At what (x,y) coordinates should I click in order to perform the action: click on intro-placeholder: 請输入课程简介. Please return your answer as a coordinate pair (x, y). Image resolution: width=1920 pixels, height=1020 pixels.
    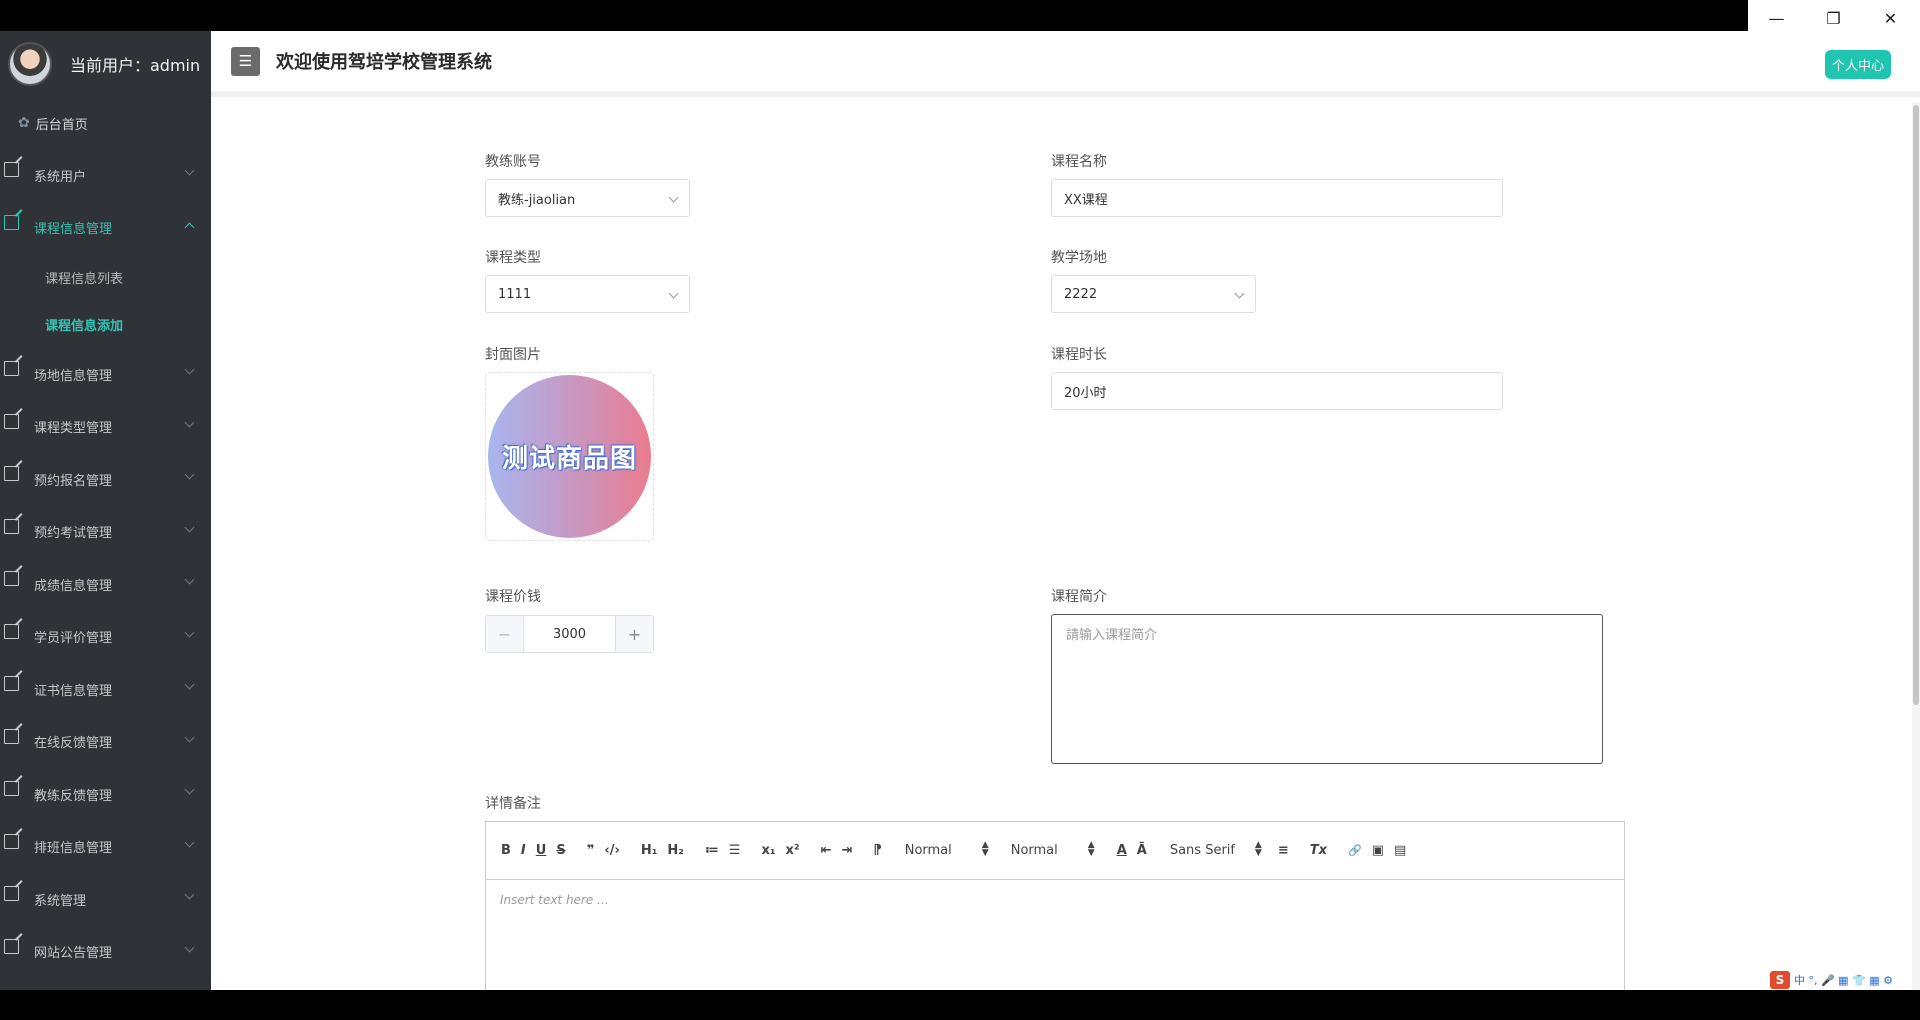
    Looking at the image, I should click on (1112, 635).